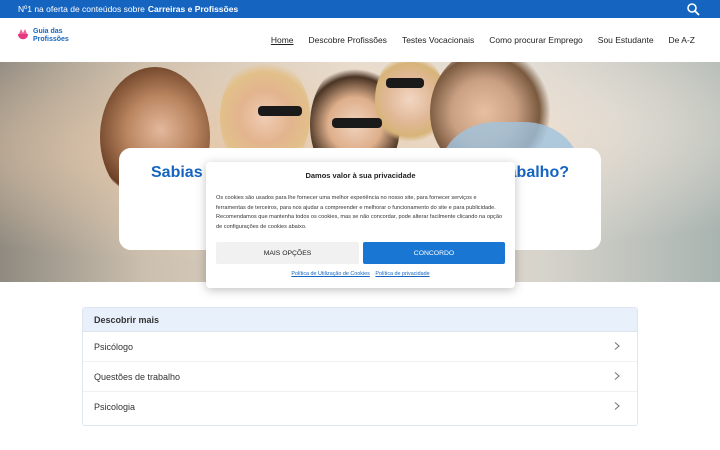 The image size is (720, 450). What do you see at coordinates (536, 40) in the screenshot?
I see `nav-item-como-procurar-emprego: Como procurar Emprego` at bounding box center [536, 40].